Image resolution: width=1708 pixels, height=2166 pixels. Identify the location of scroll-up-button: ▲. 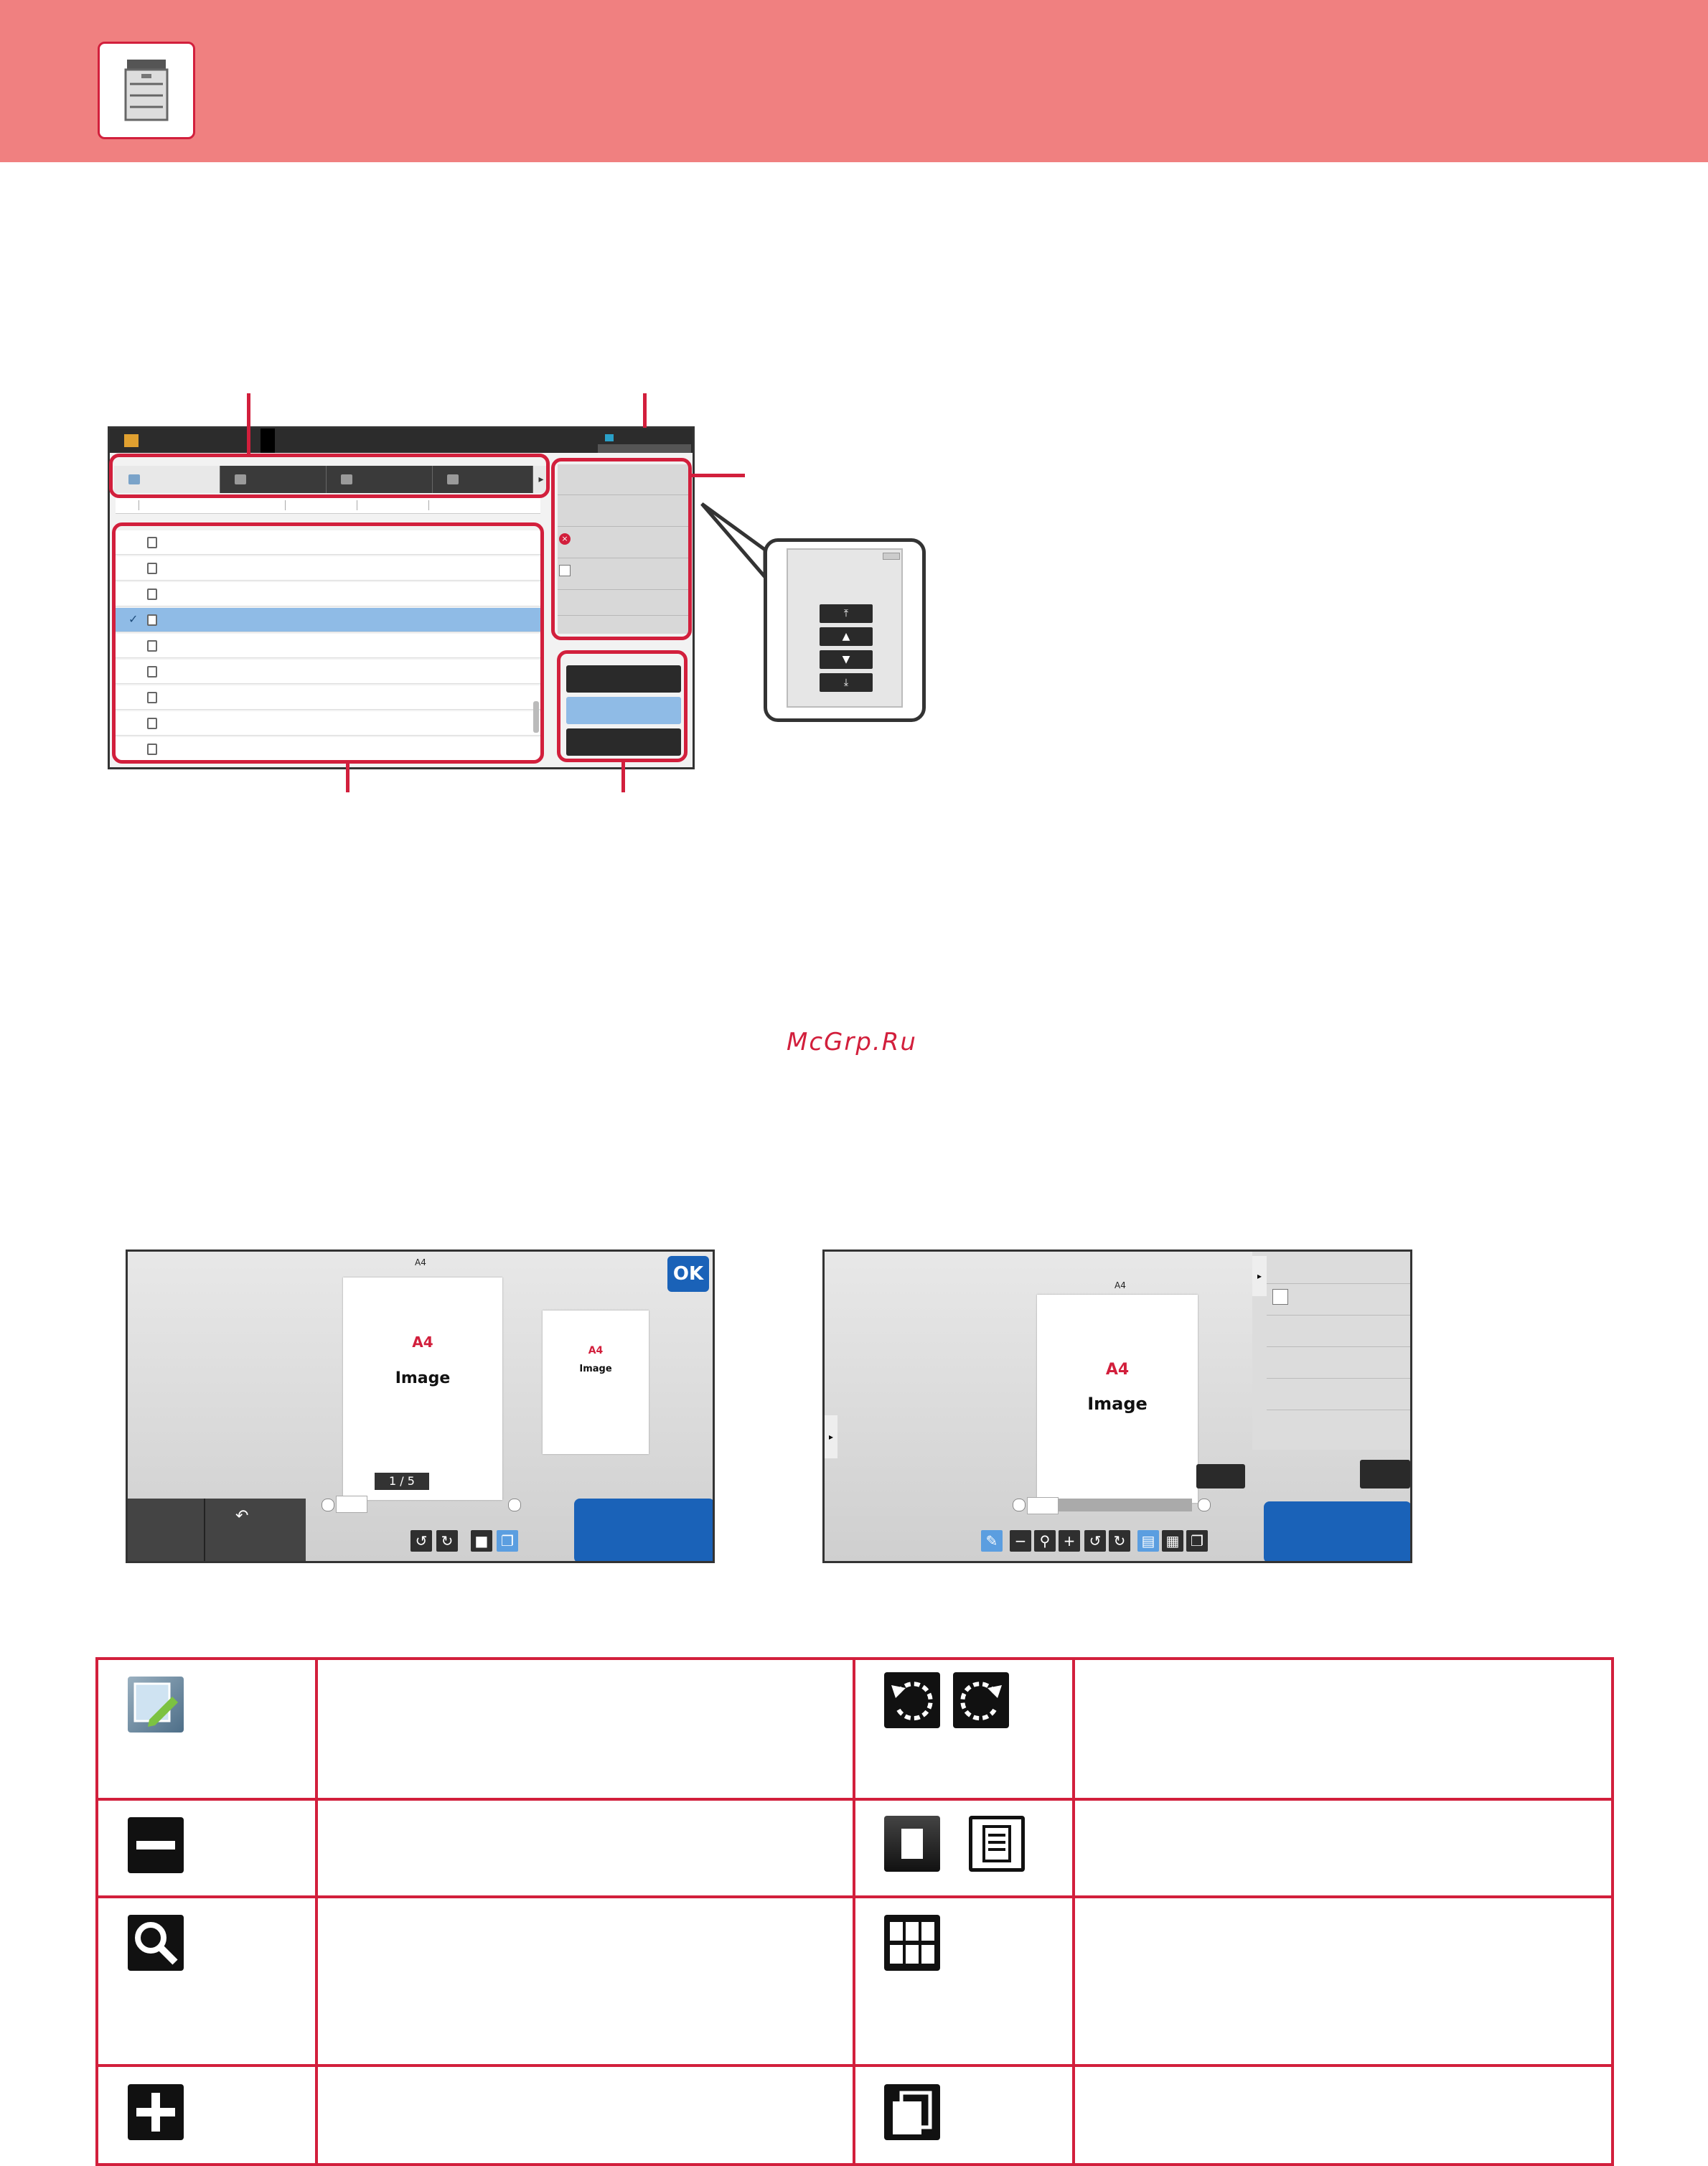
(847, 636).